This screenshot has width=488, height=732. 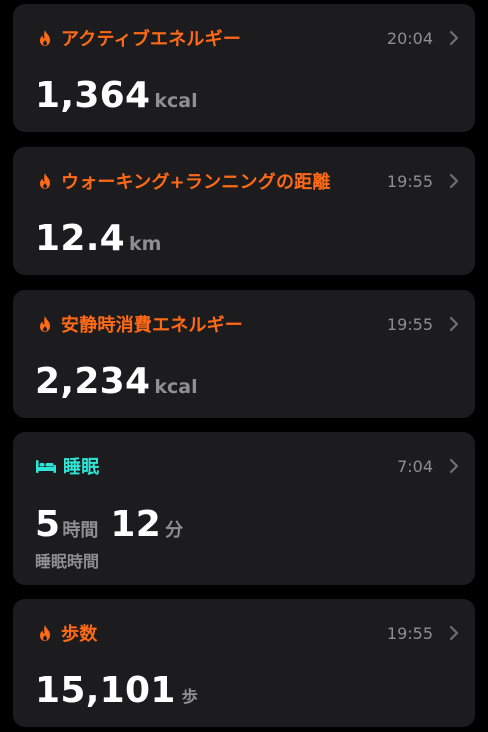 I want to click on card-header: 安静時消費エネルギー 19:55, so click(x=248, y=324).